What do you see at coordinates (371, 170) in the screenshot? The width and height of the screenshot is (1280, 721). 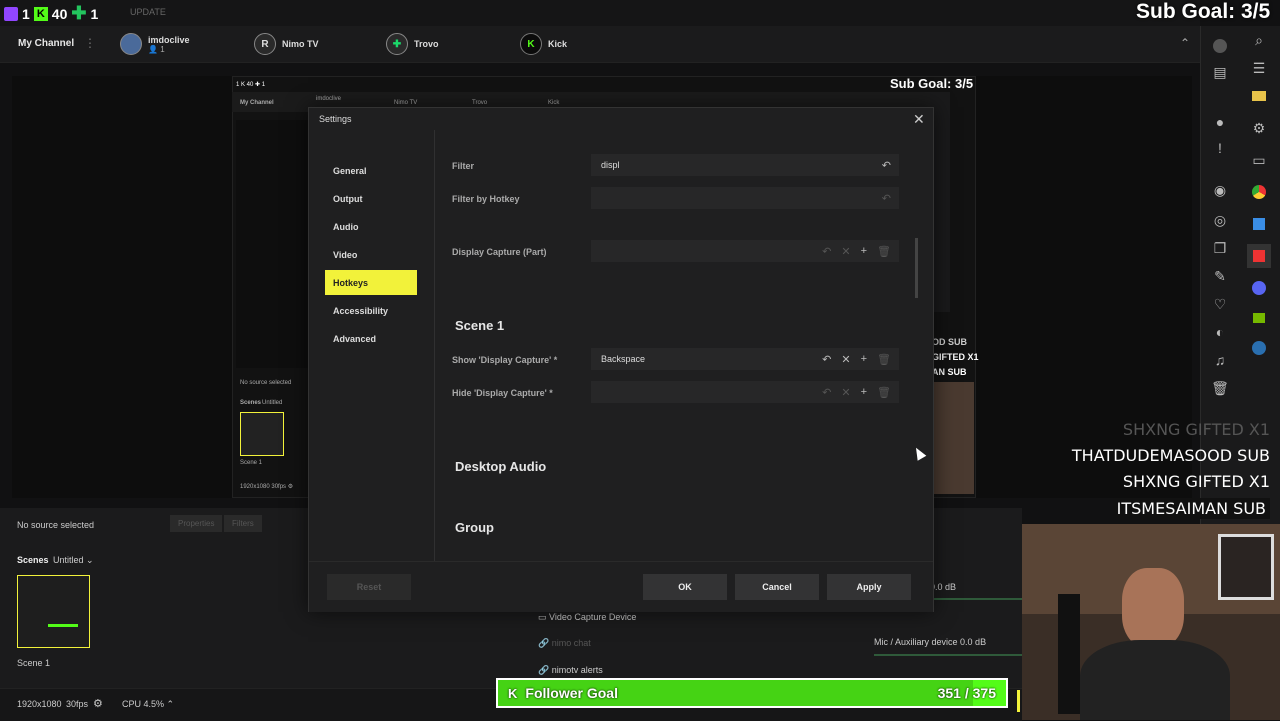 I see `nav-general: General` at bounding box center [371, 170].